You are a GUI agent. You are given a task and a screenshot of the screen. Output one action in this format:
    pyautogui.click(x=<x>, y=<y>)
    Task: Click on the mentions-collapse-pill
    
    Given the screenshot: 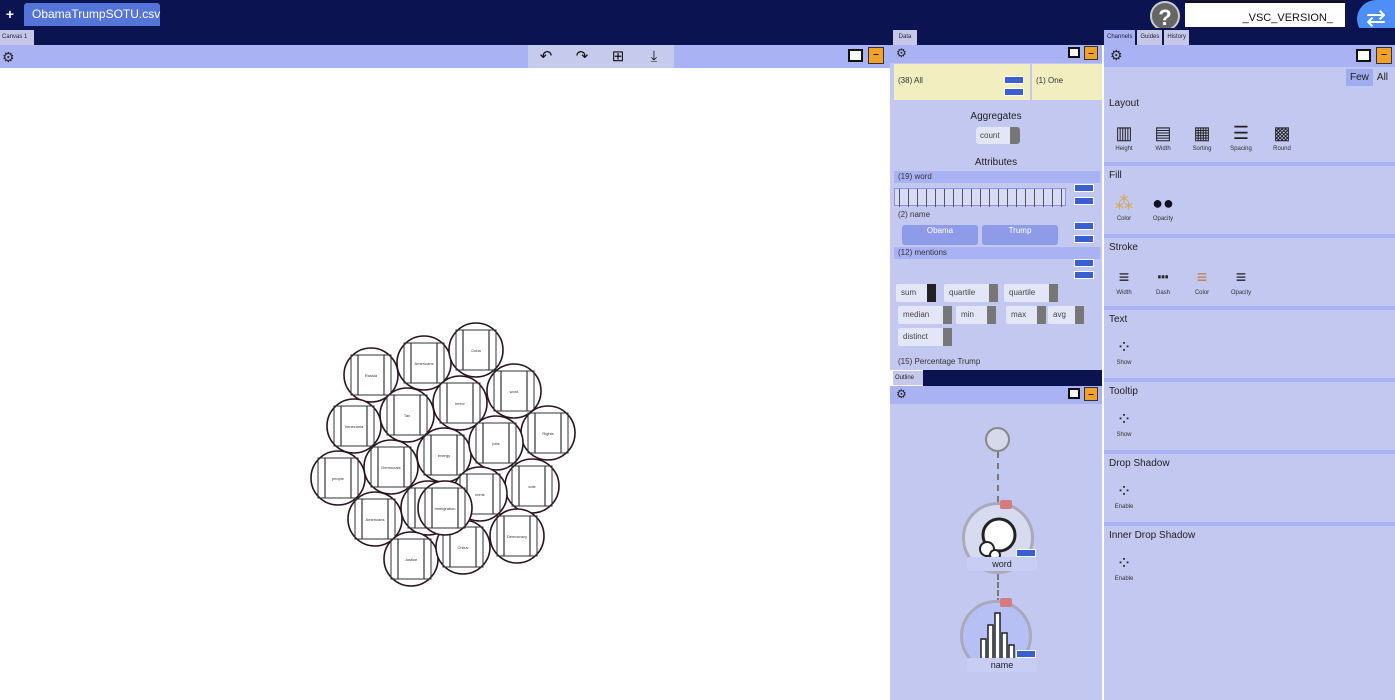 What is the action you would take?
    pyautogui.click(x=1084, y=275)
    